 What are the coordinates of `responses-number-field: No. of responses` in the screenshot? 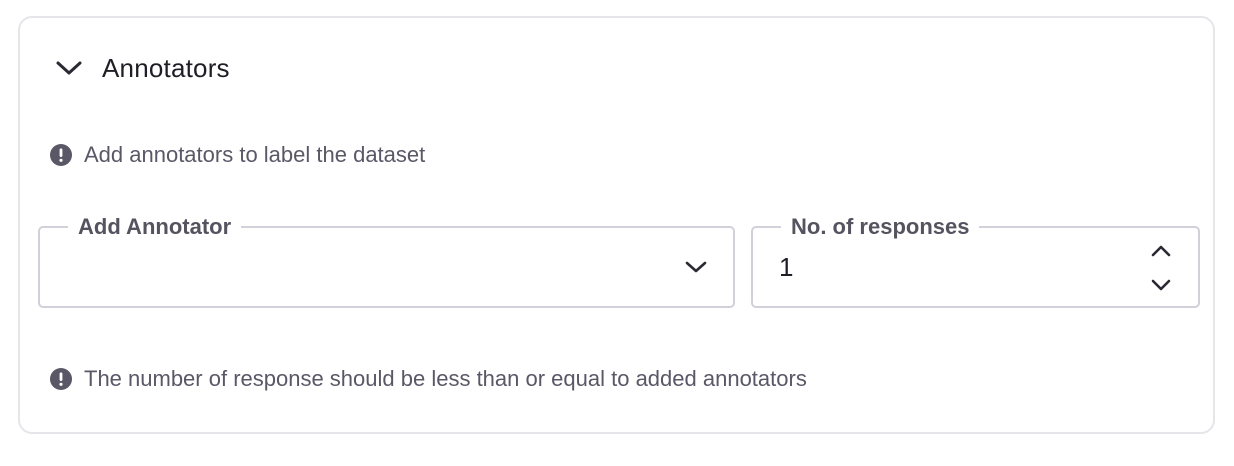 It's located at (975, 261).